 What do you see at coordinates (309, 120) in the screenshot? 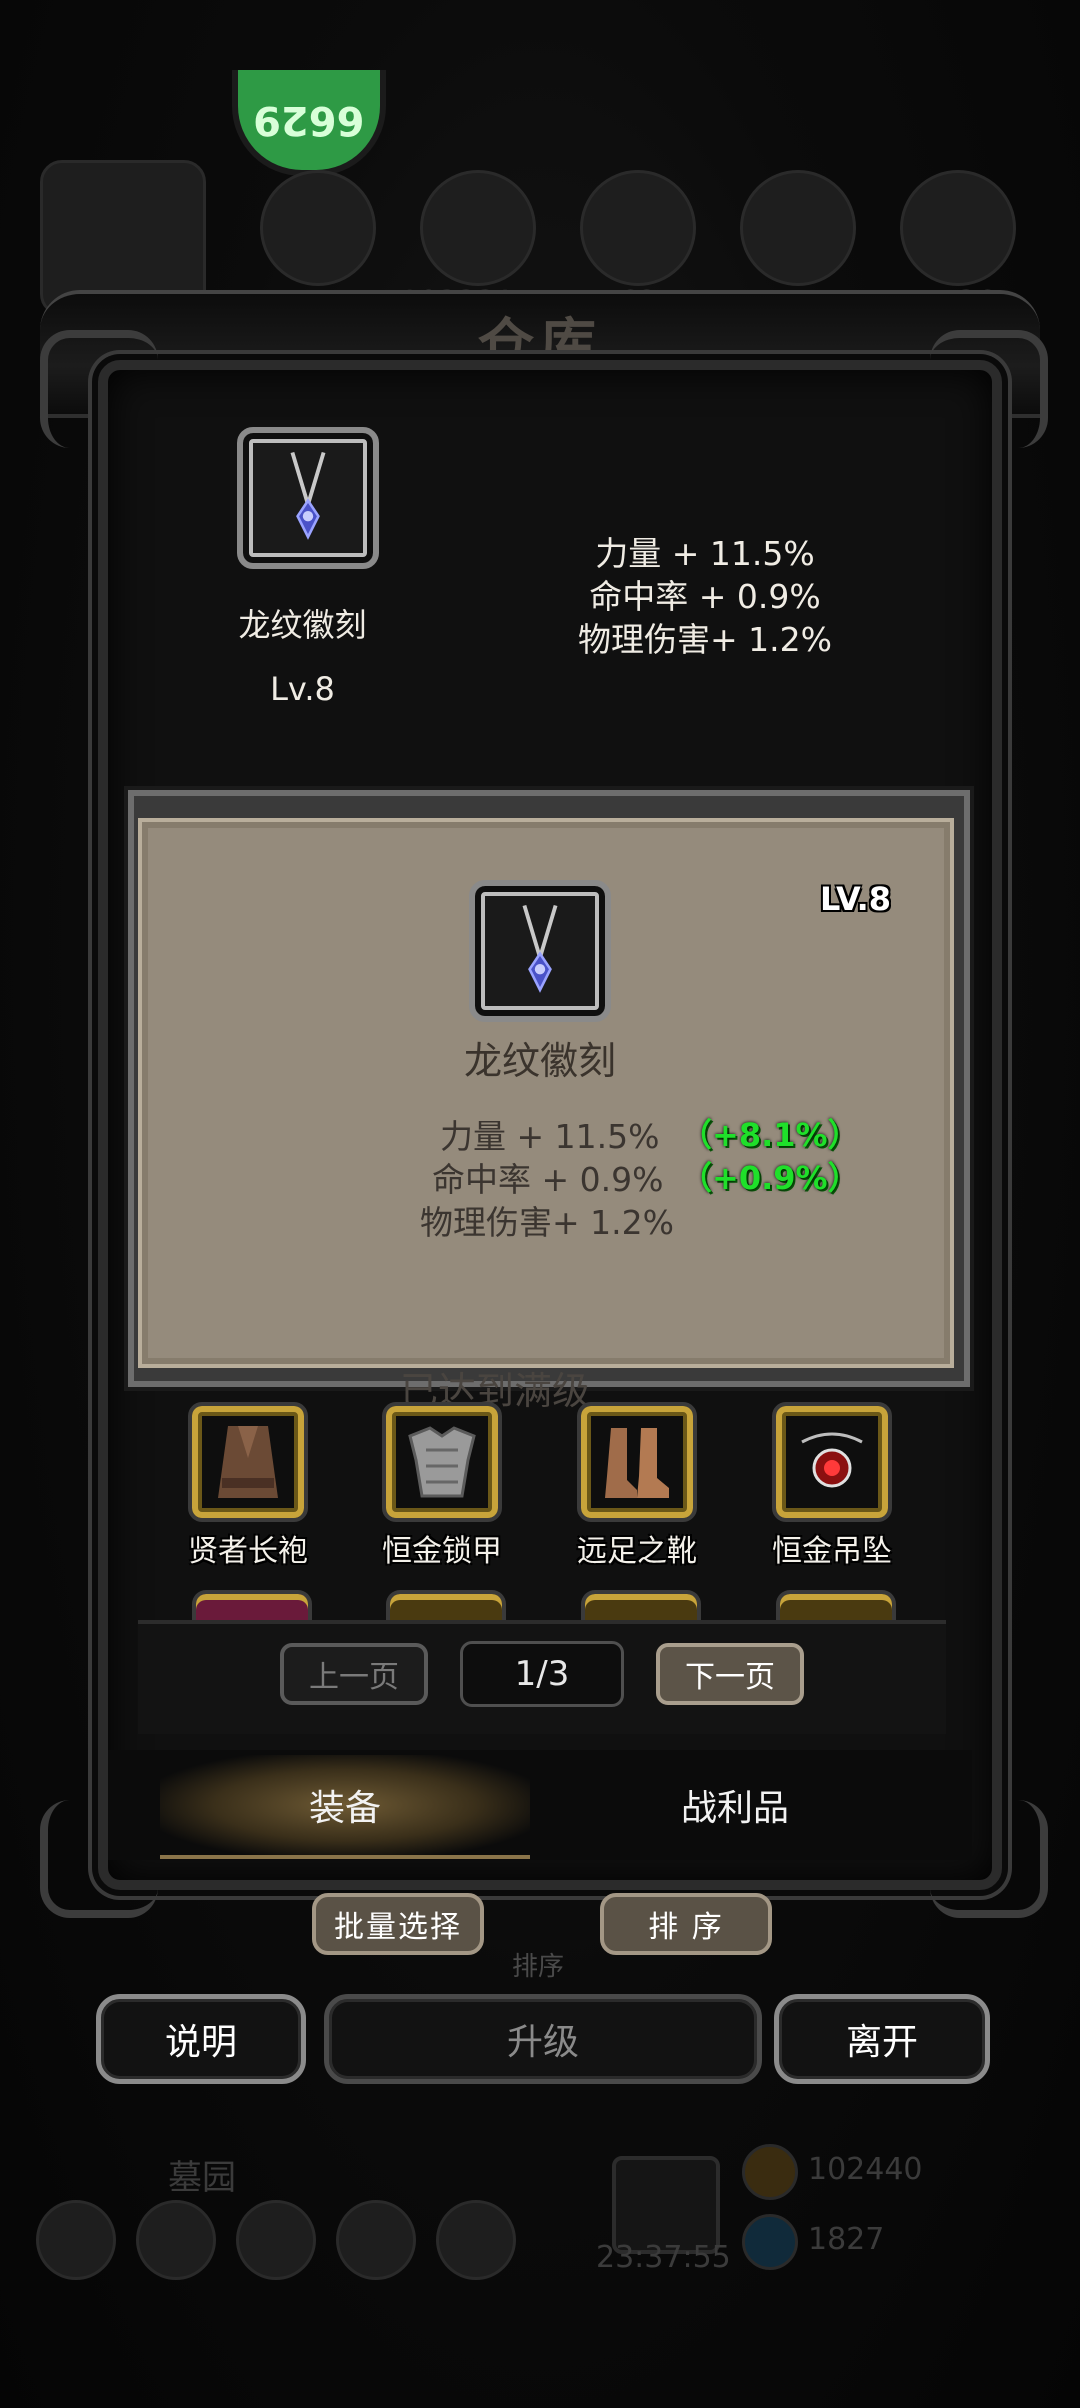
I see `top-badge-text: 6629` at bounding box center [309, 120].